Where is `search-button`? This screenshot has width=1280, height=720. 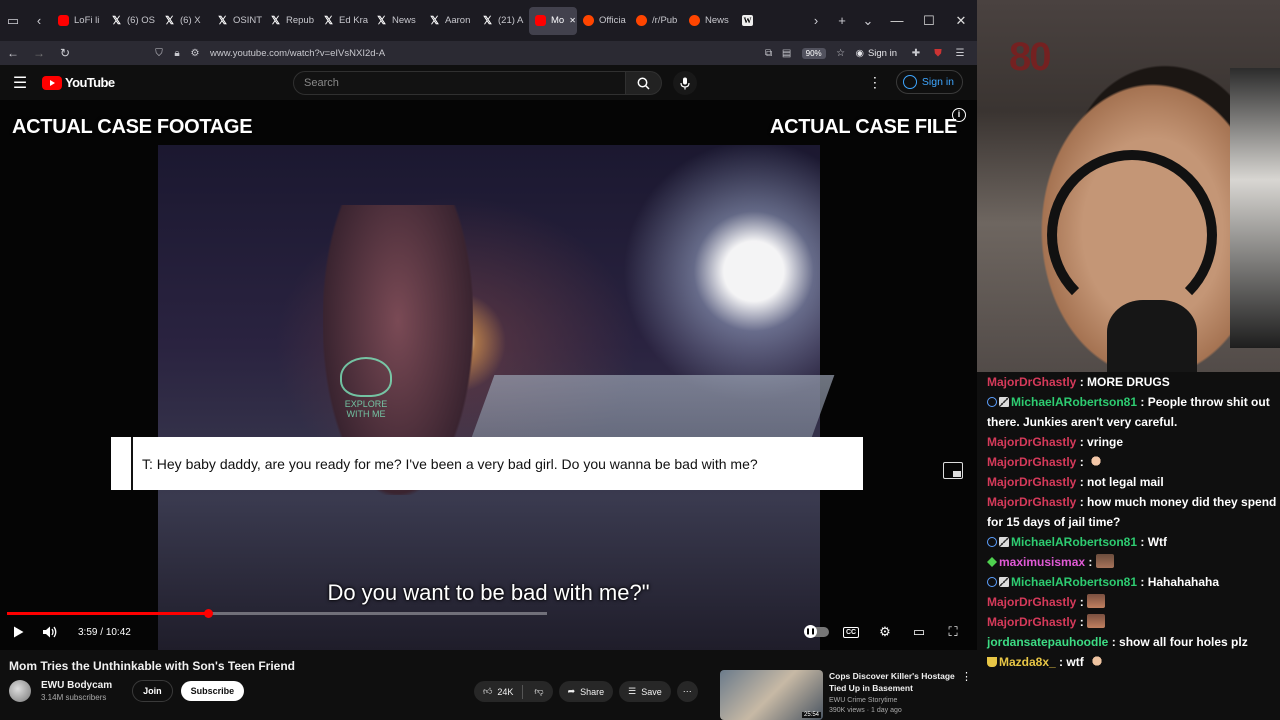 search-button is located at coordinates (644, 83).